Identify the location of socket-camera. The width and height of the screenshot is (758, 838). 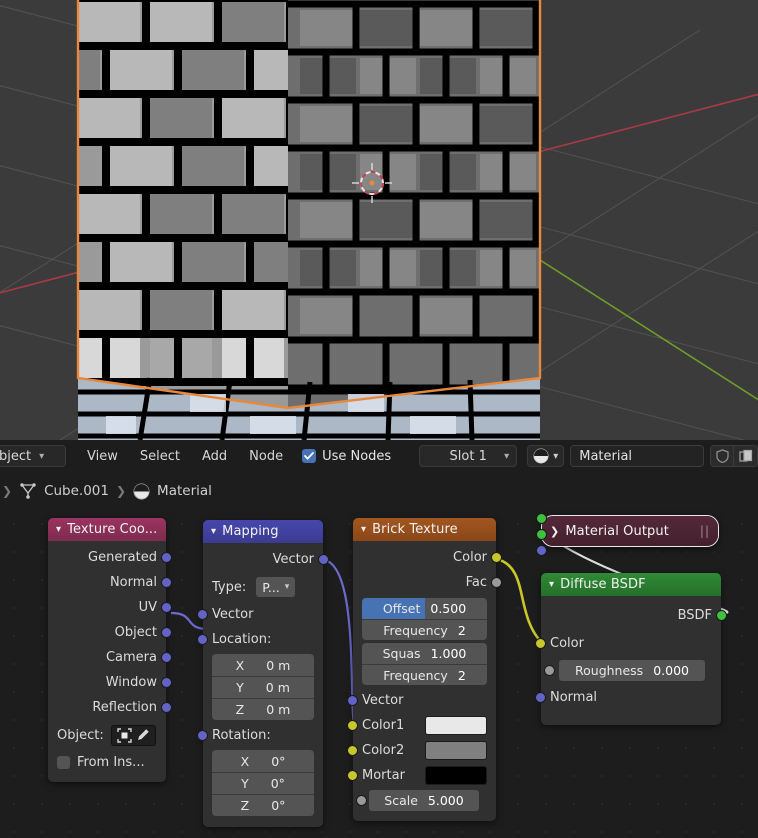
(166, 657).